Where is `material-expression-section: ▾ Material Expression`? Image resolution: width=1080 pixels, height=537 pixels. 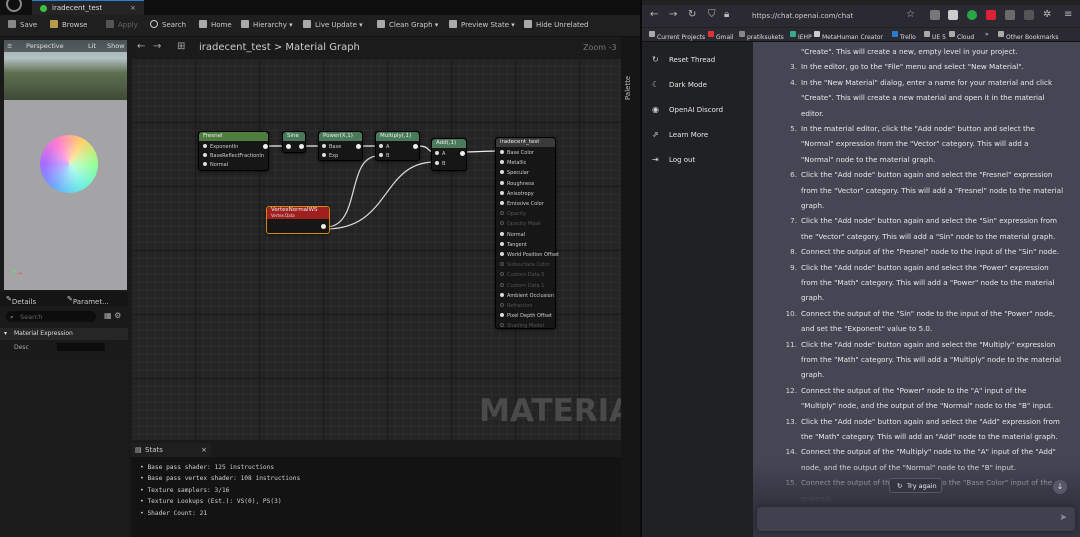 material-expression-section: ▾ Material Expression is located at coordinates (64, 334).